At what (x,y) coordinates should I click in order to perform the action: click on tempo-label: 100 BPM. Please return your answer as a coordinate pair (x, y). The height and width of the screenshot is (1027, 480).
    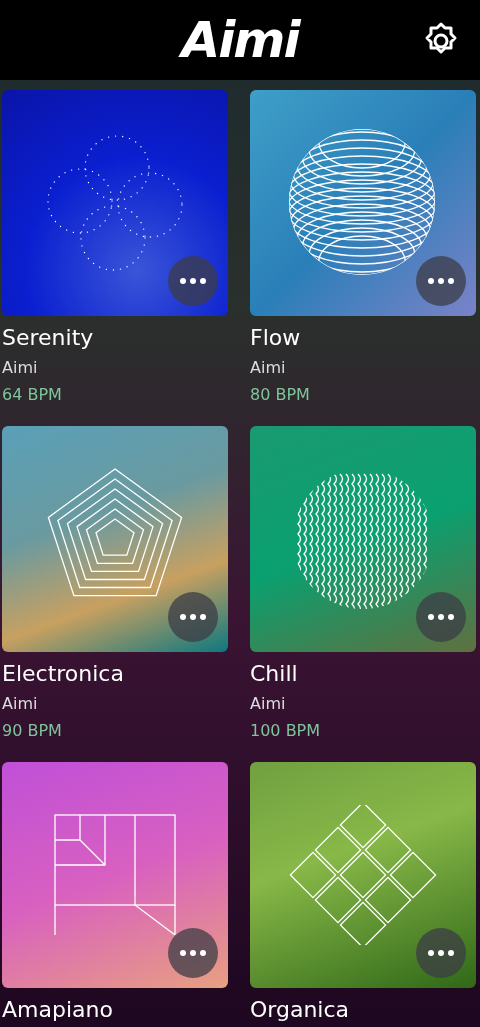
    Looking at the image, I should click on (286, 730).